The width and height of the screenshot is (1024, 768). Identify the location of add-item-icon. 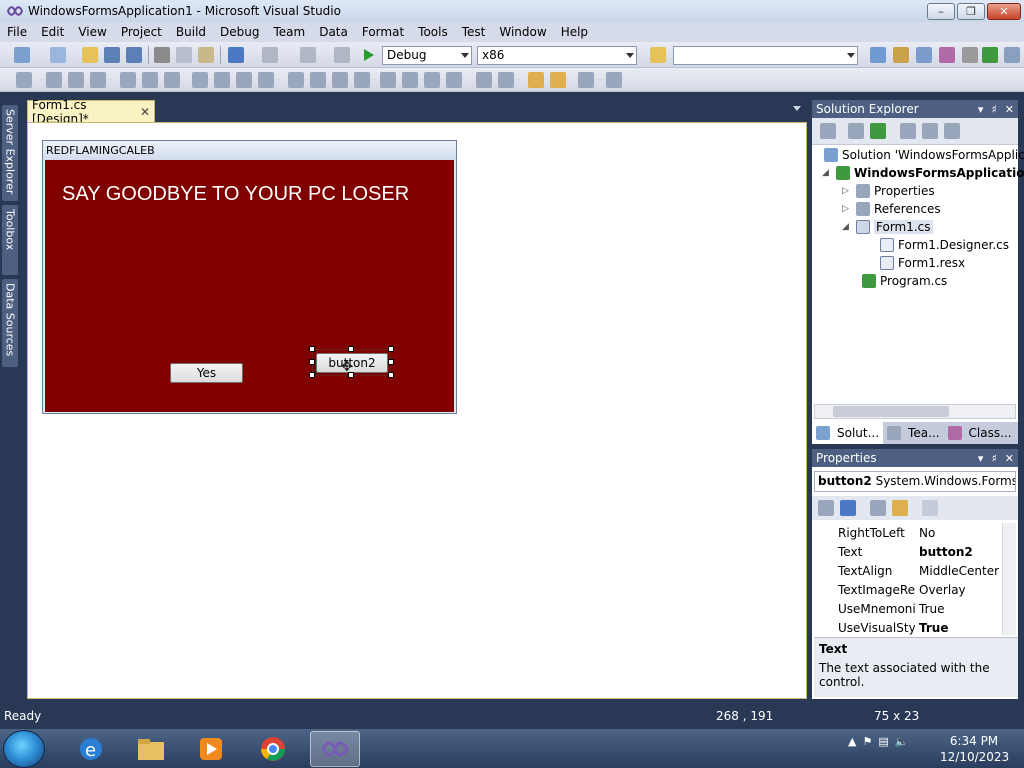
(58, 55).